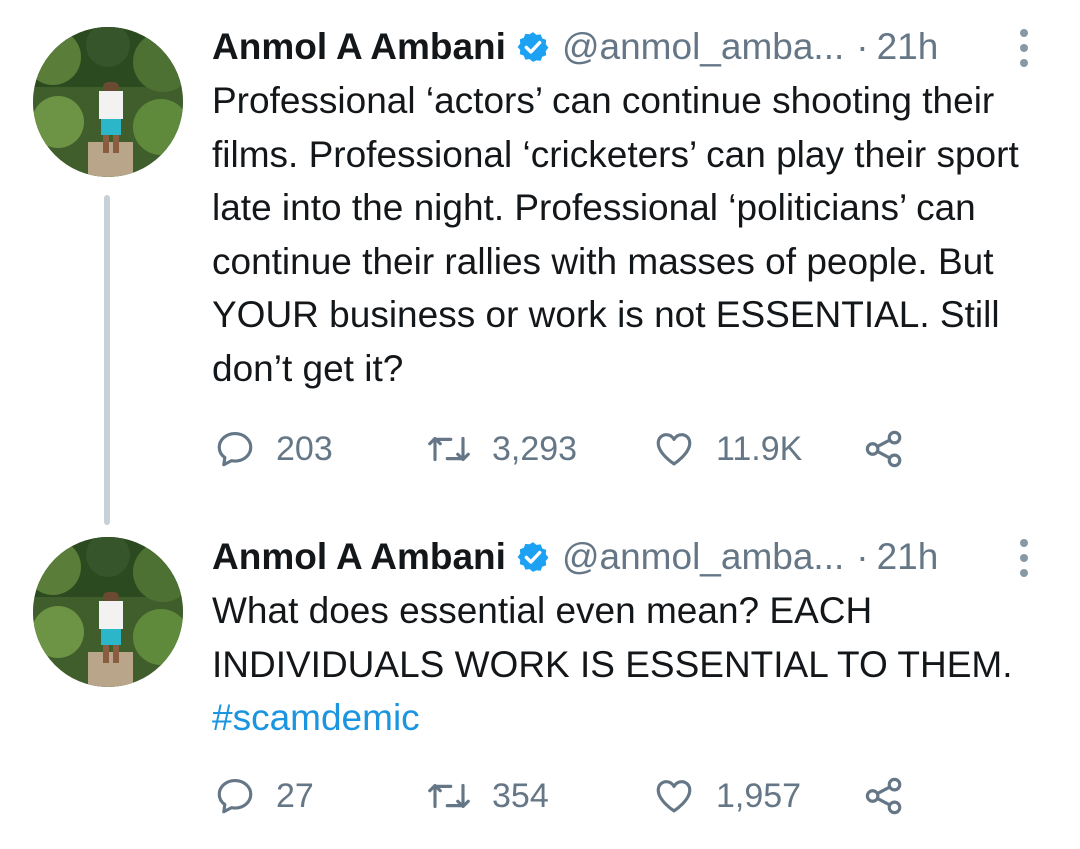 The width and height of the screenshot is (1080, 849). Describe the element at coordinates (487, 796) in the screenshot. I see `retweet-button: 354` at that location.